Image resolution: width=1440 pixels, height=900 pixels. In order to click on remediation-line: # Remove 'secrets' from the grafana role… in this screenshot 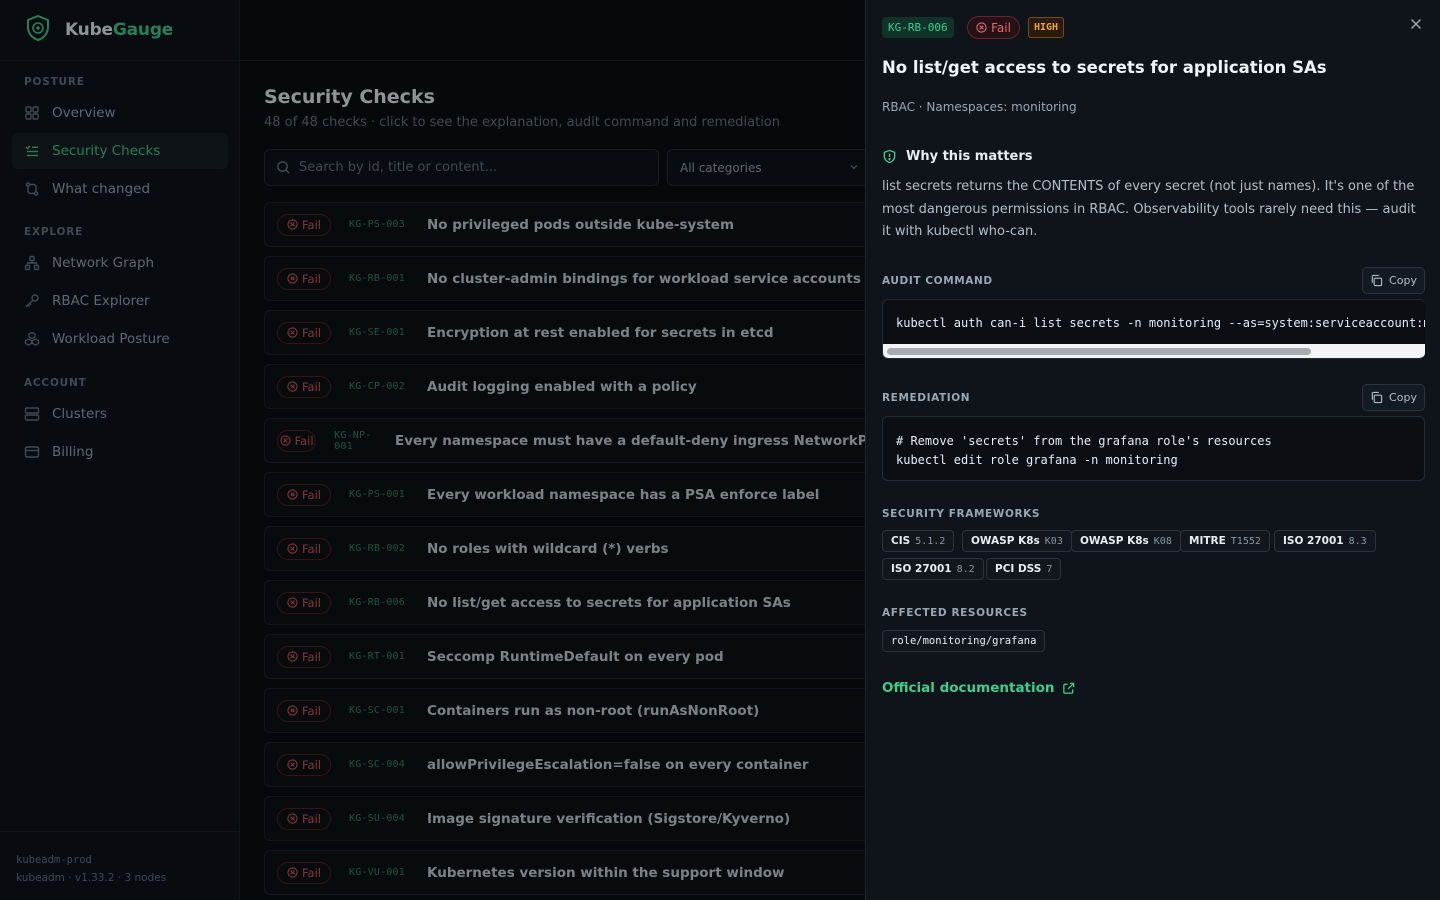, I will do `click(1084, 441)`.